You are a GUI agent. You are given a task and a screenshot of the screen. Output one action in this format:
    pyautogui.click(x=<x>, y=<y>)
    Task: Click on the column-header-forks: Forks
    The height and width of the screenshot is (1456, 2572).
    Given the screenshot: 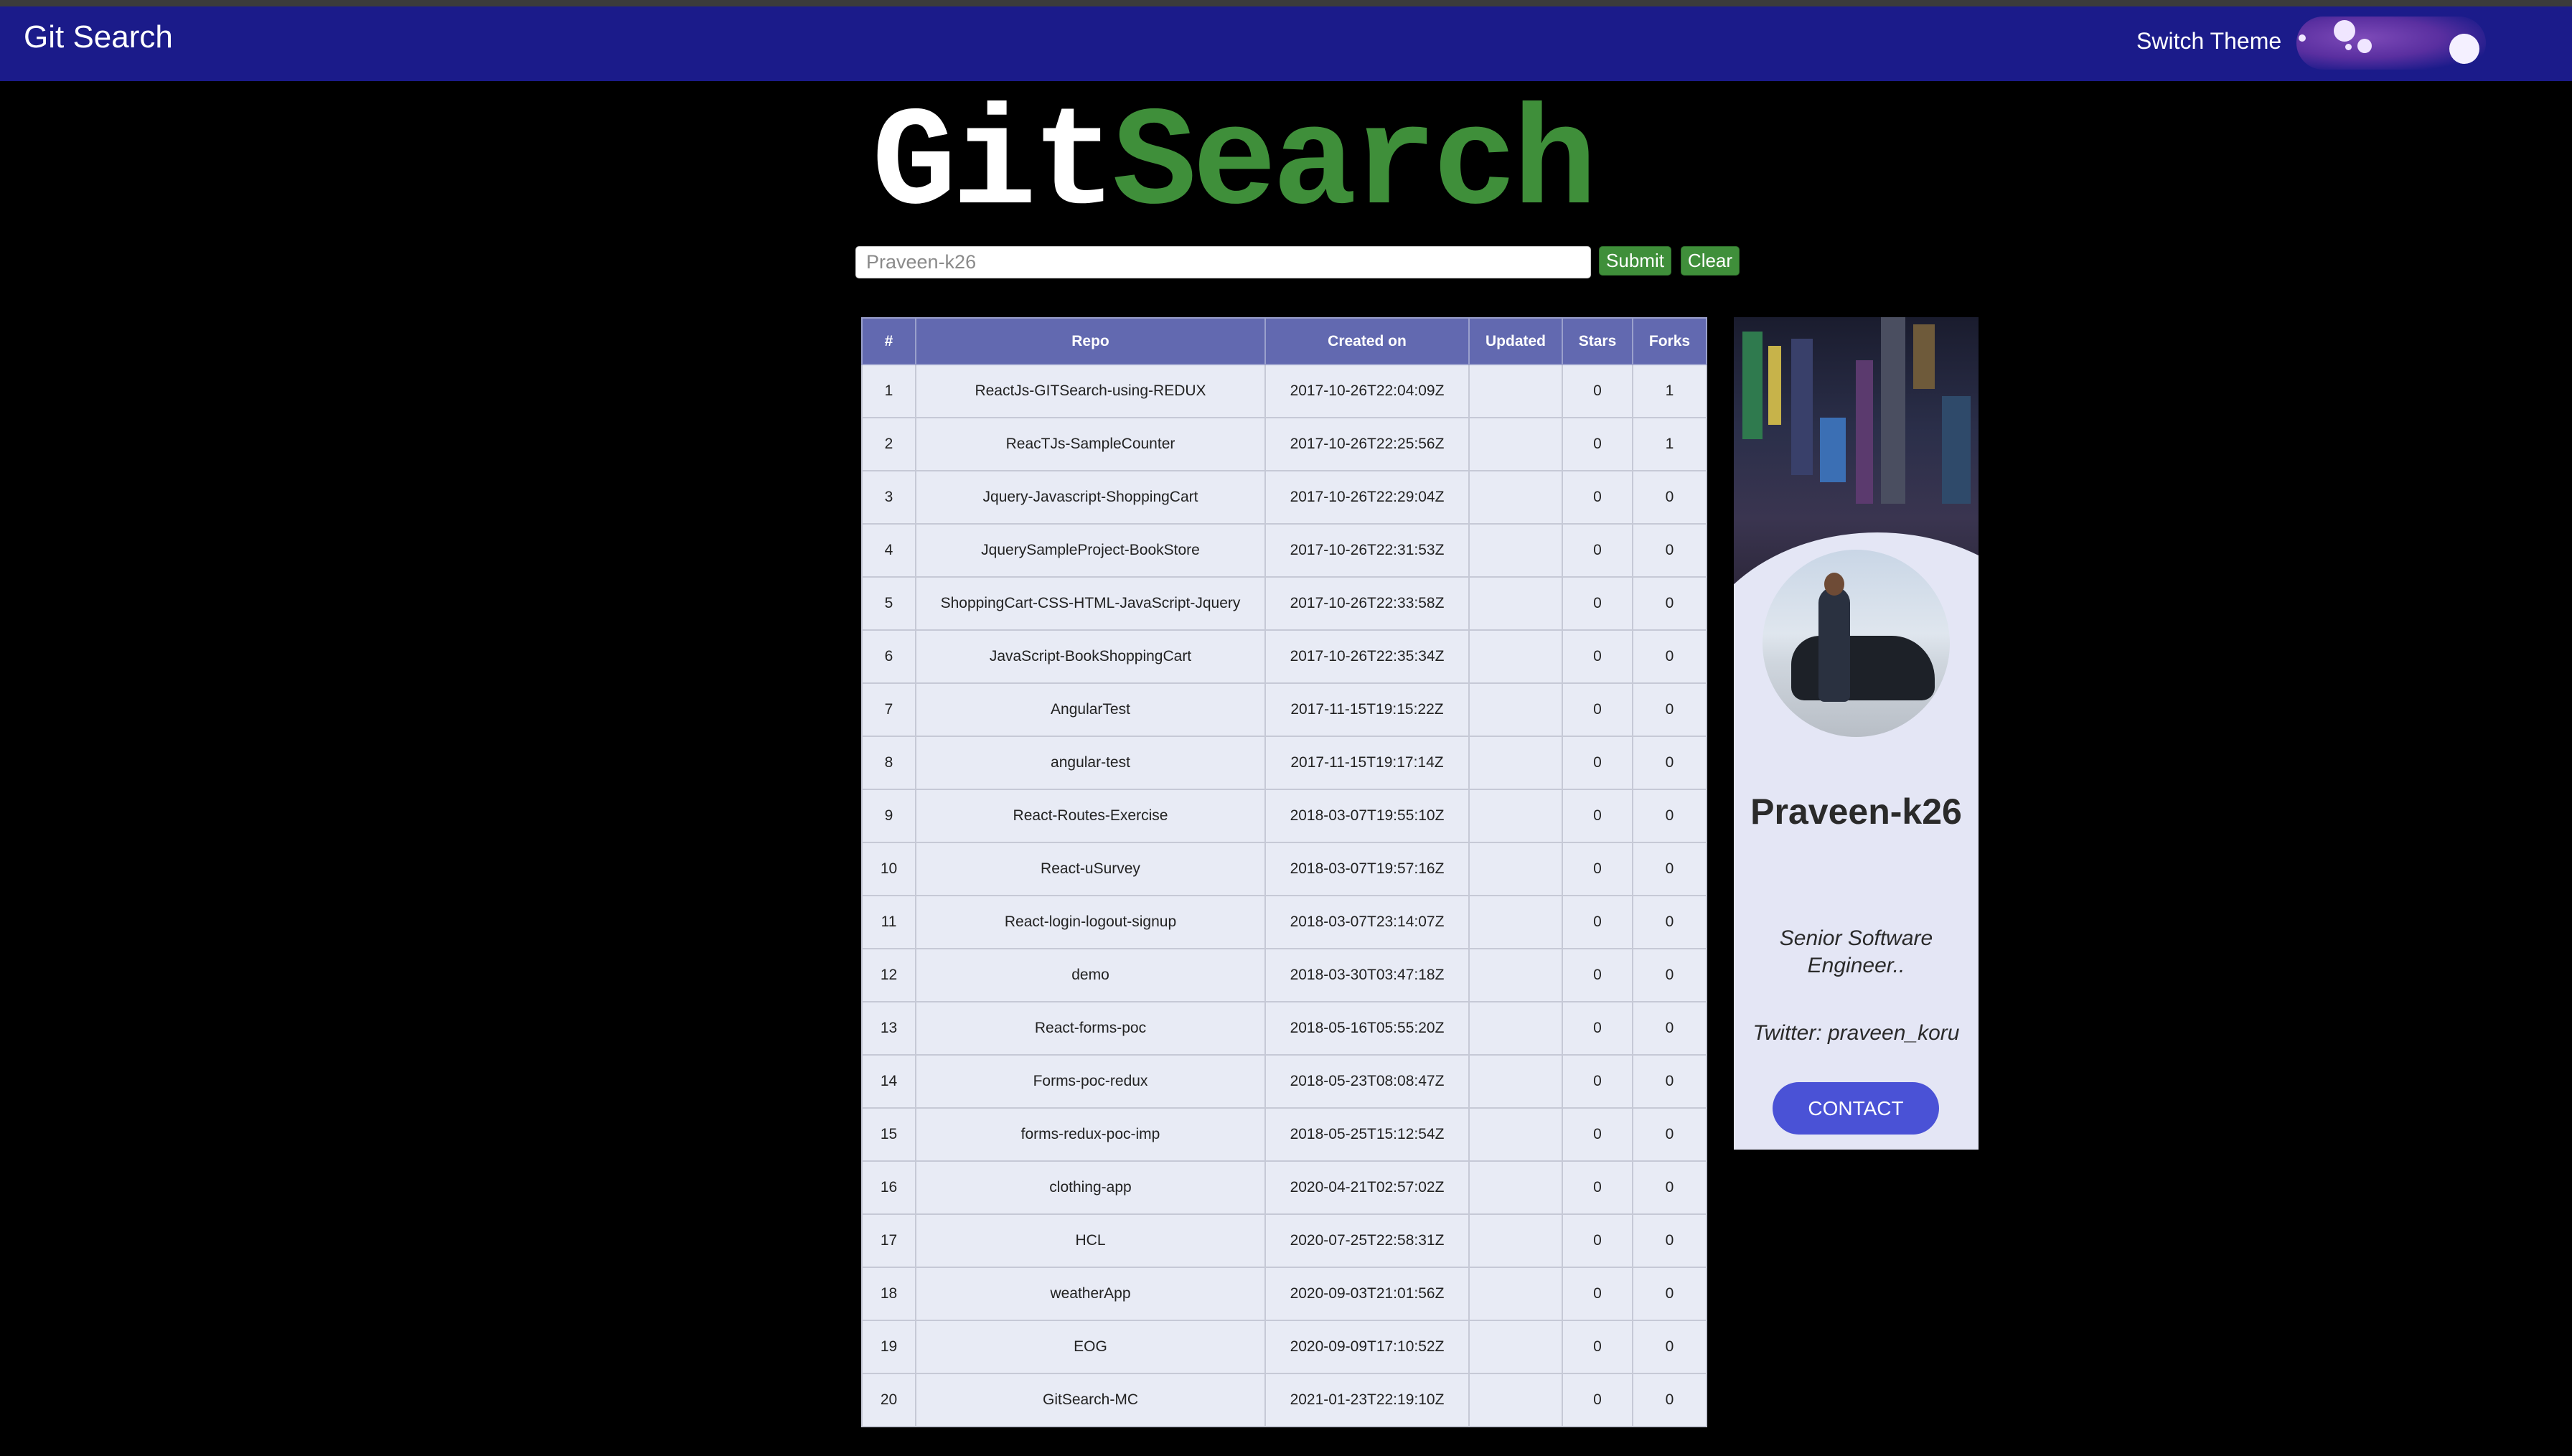 What is the action you would take?
    pyautogui.click(x=1670, y=341)
    